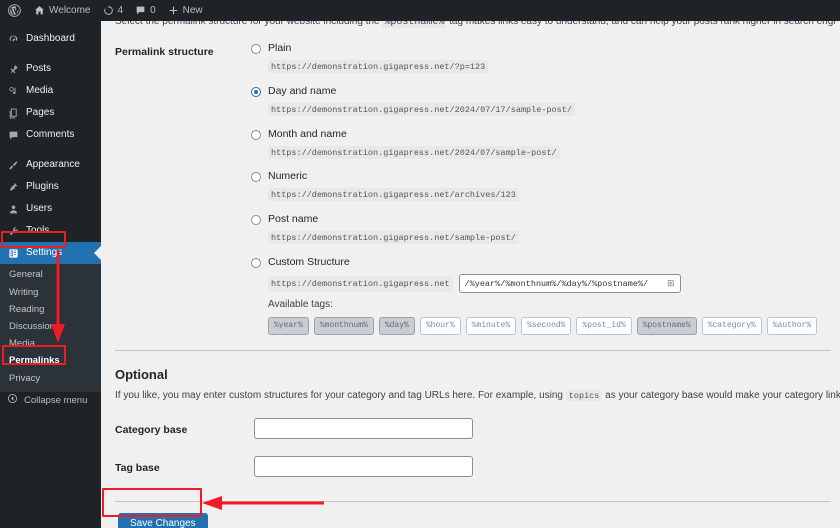  What do you see at coordinates (363, 466) in the screenshot?
I see `tag-base-input` at bounding box center [363, 466].